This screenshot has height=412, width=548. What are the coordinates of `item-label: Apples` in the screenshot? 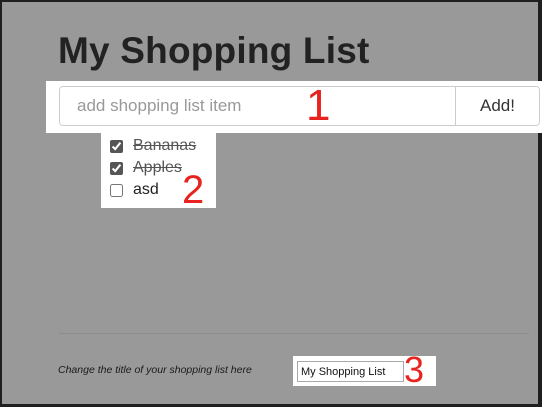 It's located at (157, 167).